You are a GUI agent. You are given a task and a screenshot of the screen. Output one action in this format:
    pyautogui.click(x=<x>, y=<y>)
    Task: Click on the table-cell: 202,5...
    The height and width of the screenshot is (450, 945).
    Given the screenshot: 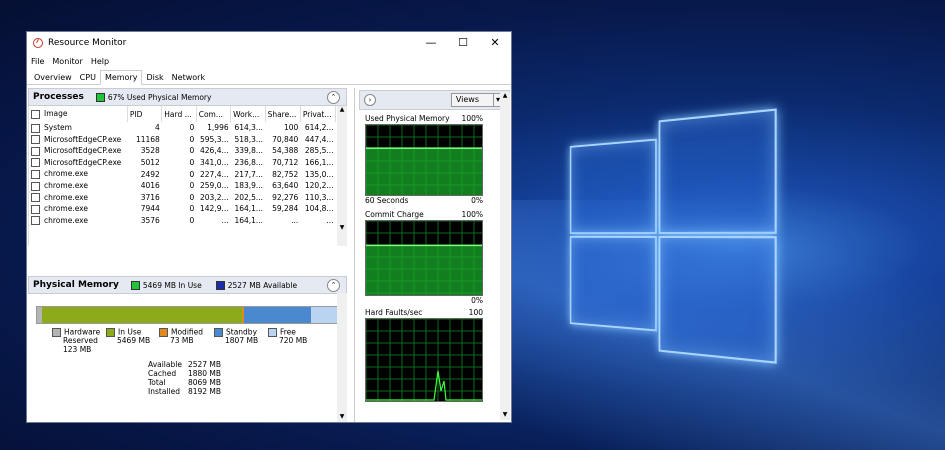 What is the action you would take?
    pyautogui.click(x=249, y=197)
    